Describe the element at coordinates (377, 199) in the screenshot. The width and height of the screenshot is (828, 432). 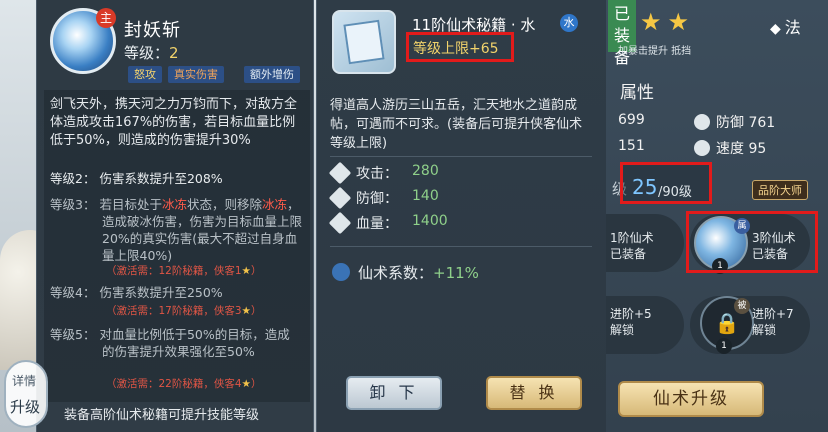
I see `stat-label: 防御：` at that location.